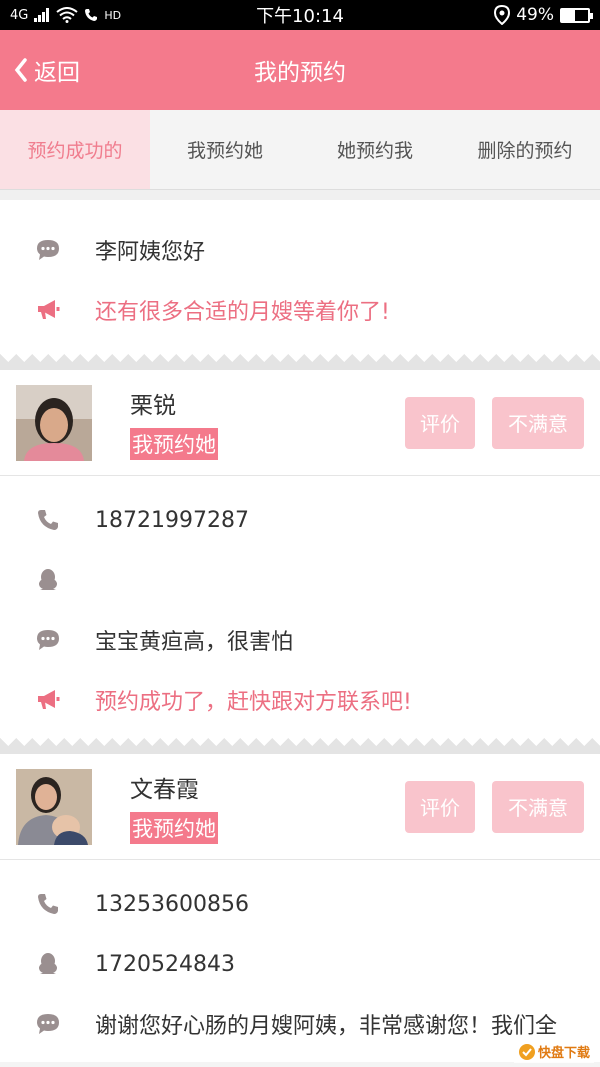 The image size is (600, 1067). What do you see at coordinates (576, 15) in the screenshot?
I see `battery-icon` at bounding box center [576, 15].